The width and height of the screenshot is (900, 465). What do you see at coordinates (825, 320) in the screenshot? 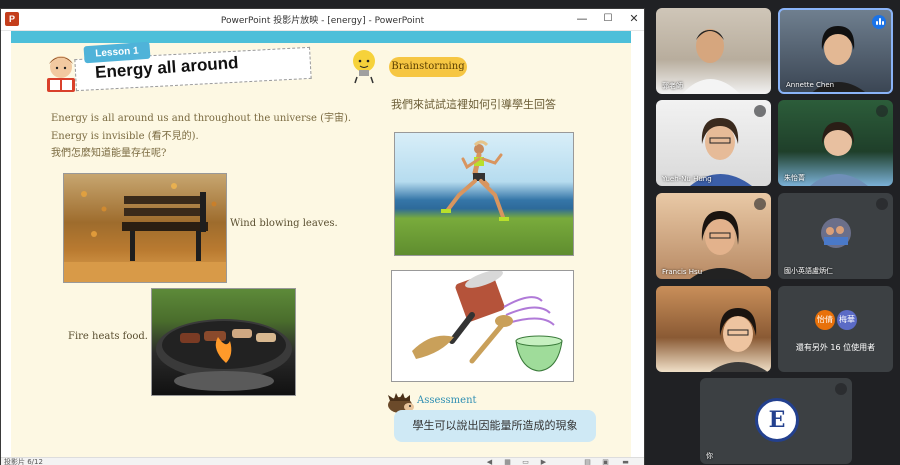
I see `participant-avatar-chip: 怡倩` at bounding box center [825, 320].